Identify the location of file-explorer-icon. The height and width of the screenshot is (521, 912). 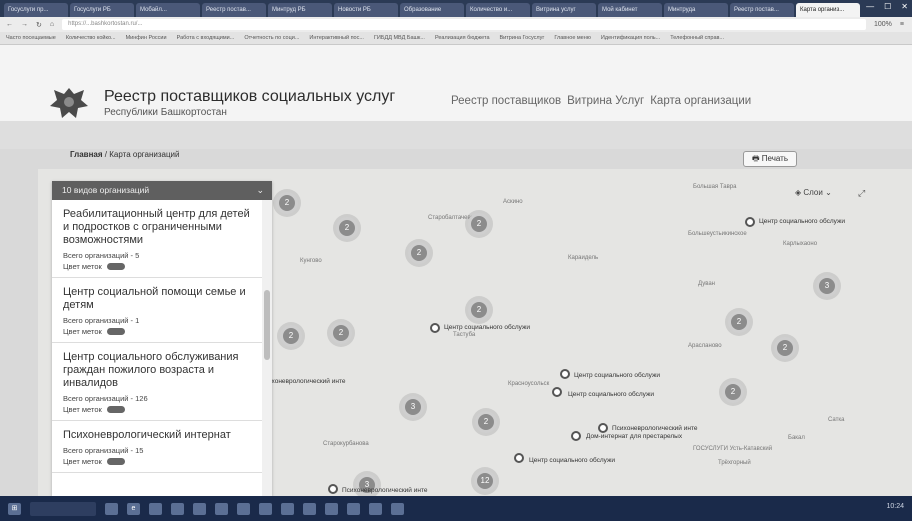
(155, 508).